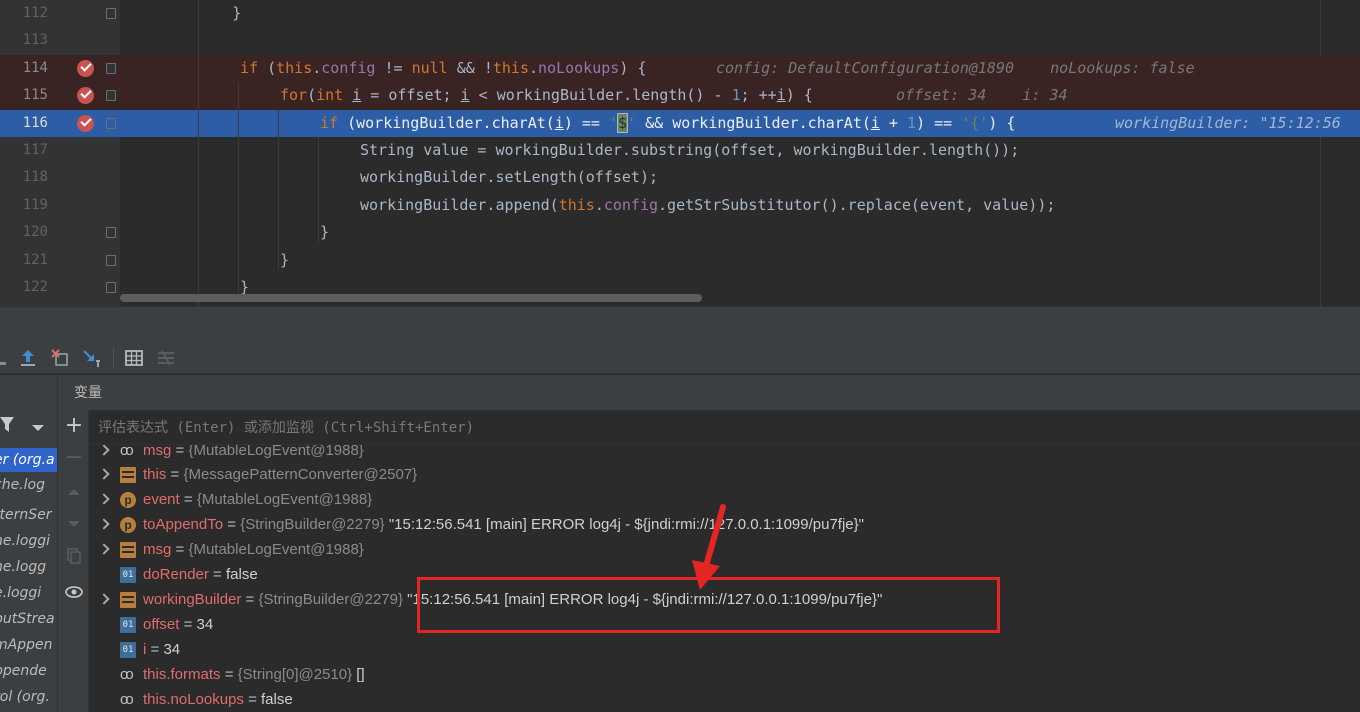  I want to click on variable-row: p event = {MutableLogEvent@1988}, so click(725, 499).